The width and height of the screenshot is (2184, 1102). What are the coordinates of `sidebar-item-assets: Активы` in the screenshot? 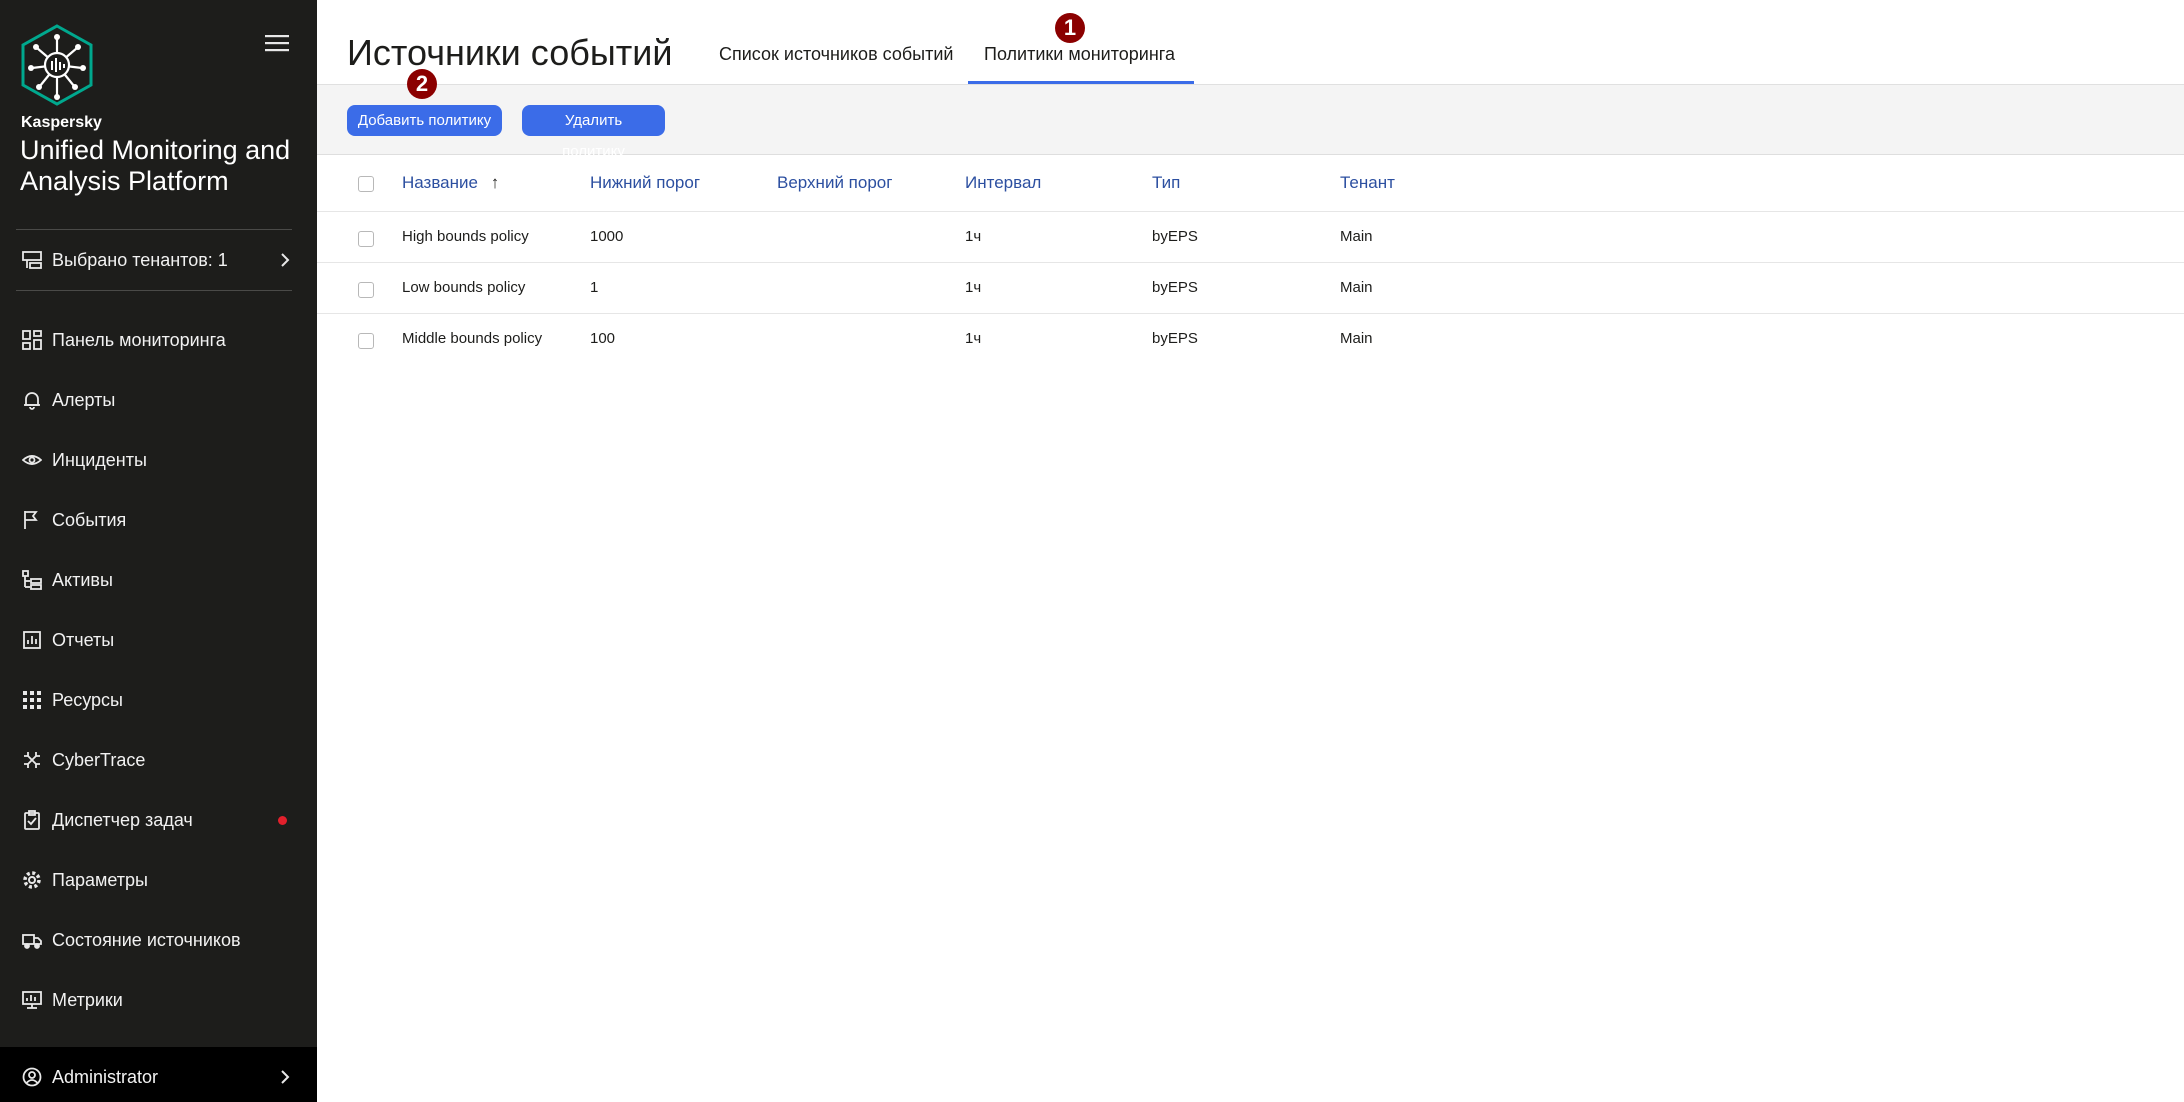 It's located at (158, 580).